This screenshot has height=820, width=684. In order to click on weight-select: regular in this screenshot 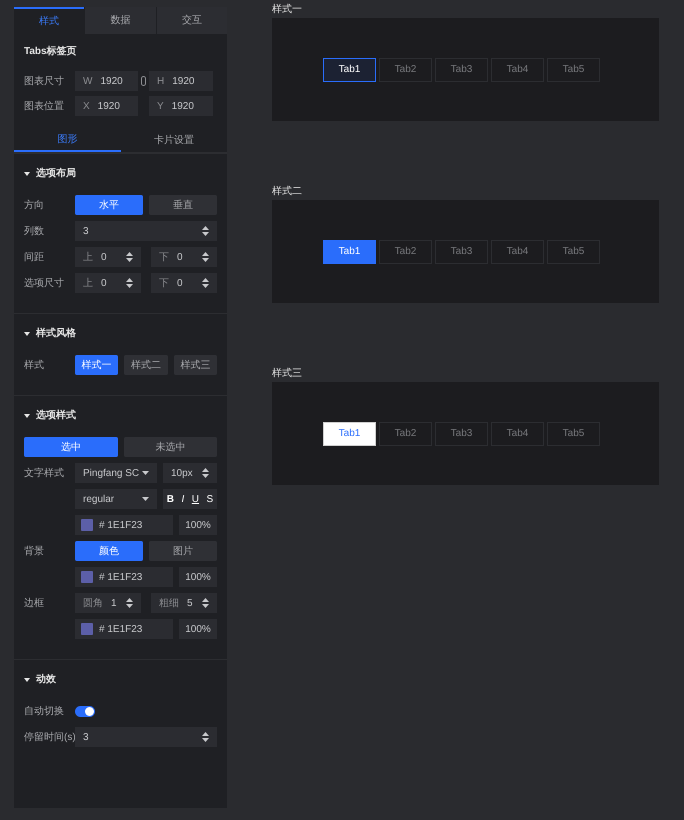, I will do `click(116, 499)`.